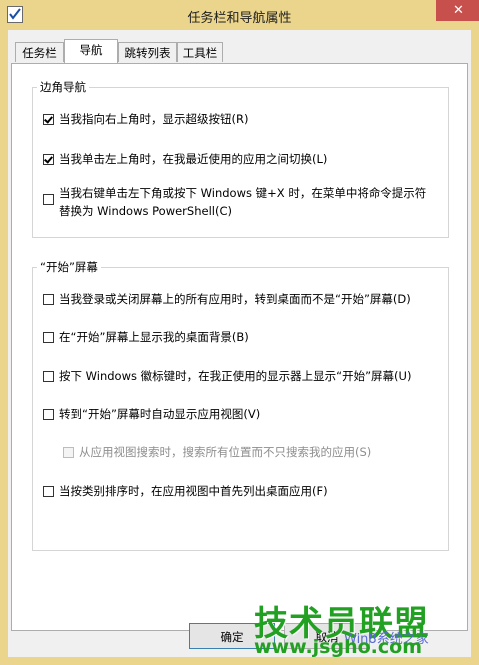 This screenshot has width=479, height=665. What do you see at coordinates (69, 267) in the screenshot?
I see `start-screen-legend: “开始”屏幕` at bounding box center [69, 267].